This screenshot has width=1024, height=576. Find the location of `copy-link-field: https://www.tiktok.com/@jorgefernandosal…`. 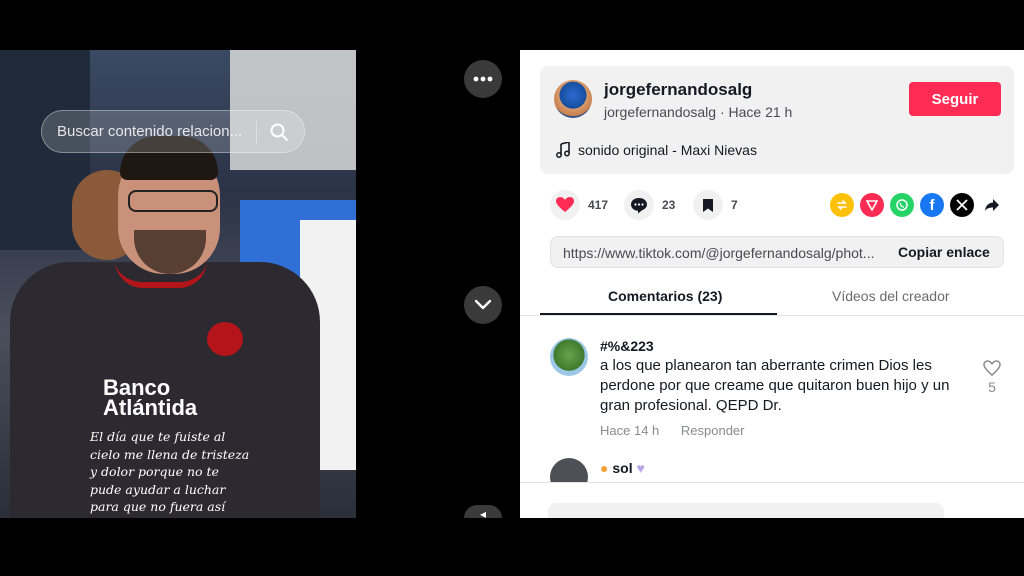

copy-link-field: https://www.tiktok.com/@jorgefernandosal… is located at coordinates (777, 252).